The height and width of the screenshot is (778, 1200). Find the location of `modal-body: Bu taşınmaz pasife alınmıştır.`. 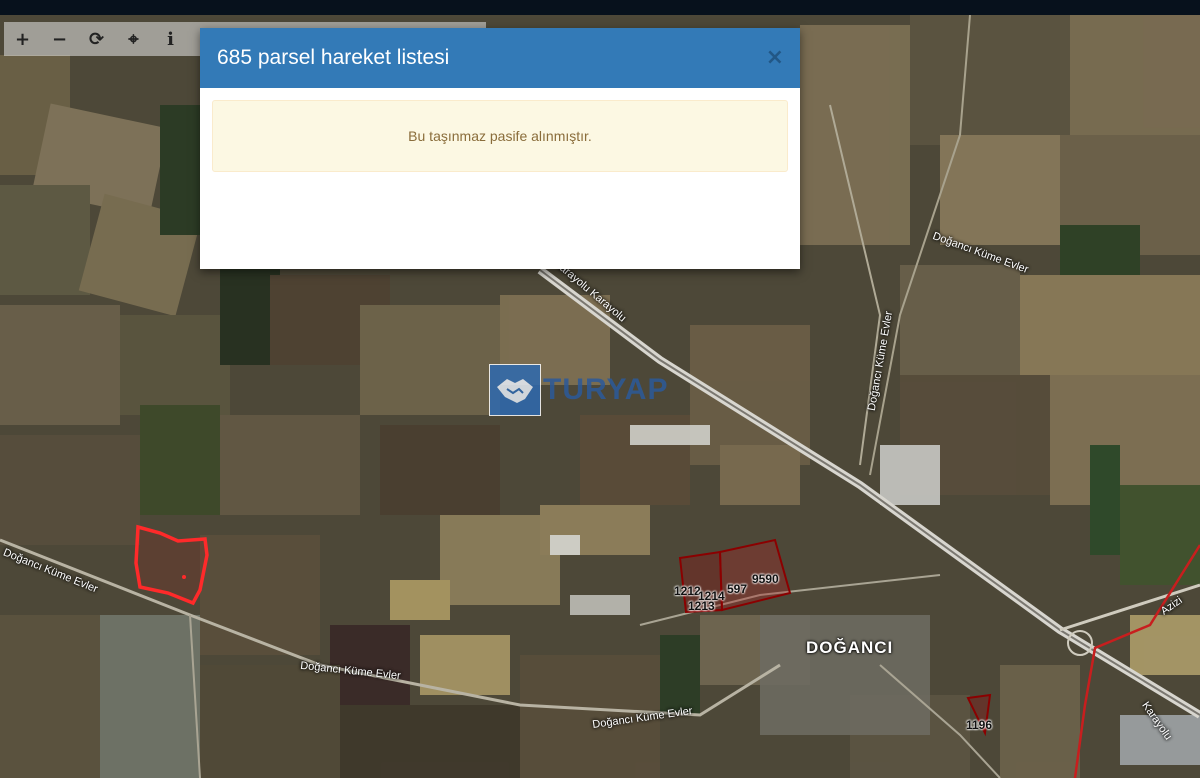

modal-body: Bu taşınmaz pasife alınmıştır. is located at coordinates (500, 136).